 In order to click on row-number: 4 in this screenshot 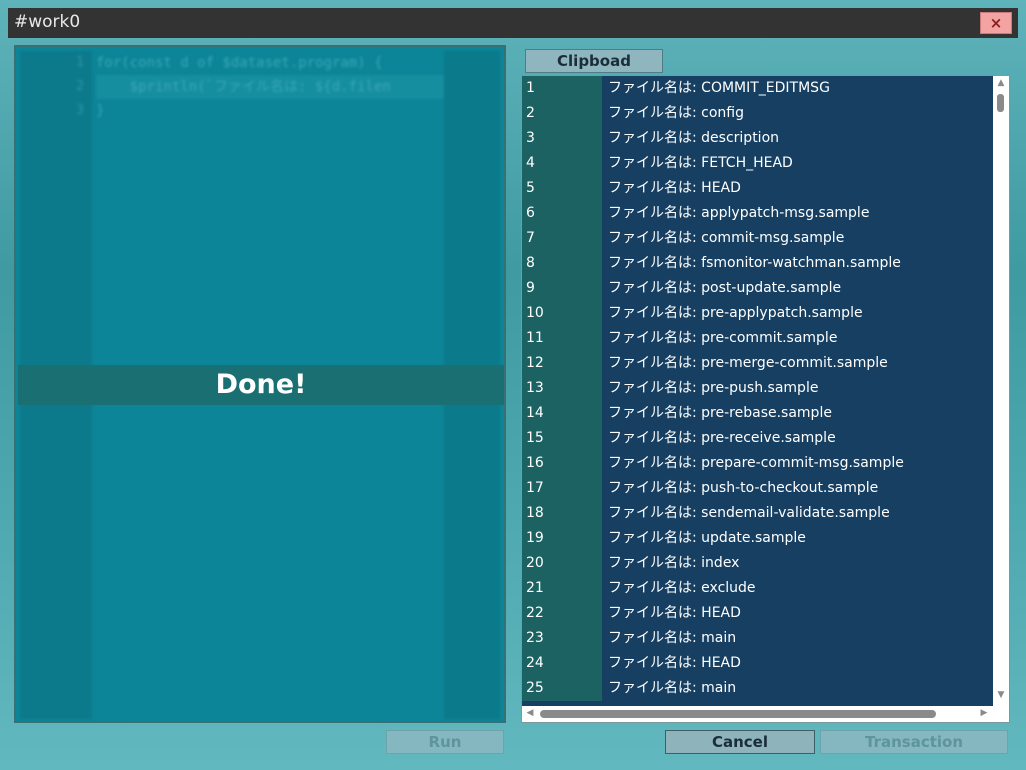, I will do `click(562, 163)`.